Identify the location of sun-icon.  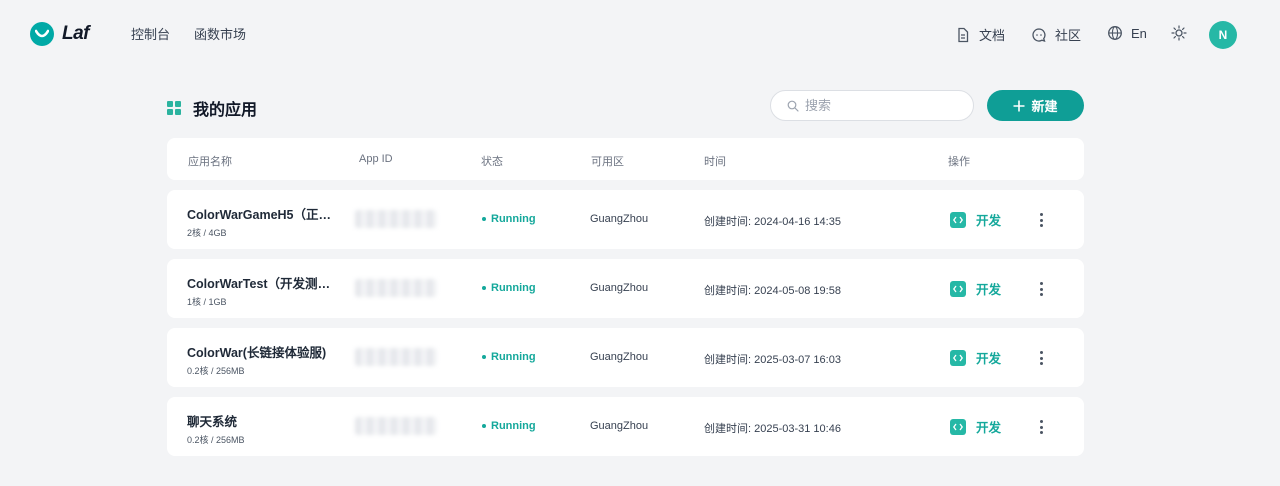
(1179, 33).